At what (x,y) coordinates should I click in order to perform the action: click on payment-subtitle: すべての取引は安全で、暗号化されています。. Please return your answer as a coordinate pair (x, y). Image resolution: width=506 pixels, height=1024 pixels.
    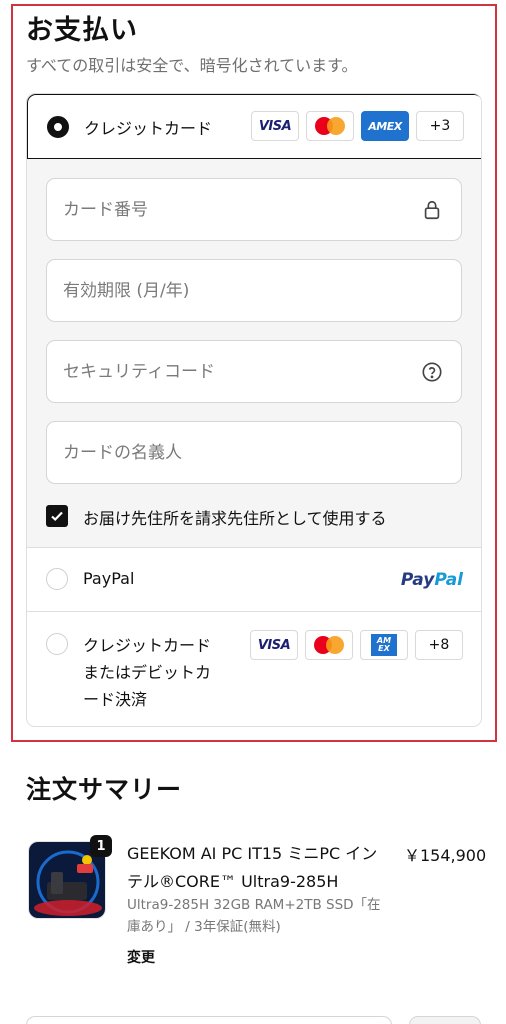
    Looking at the image, I should click on (192, 65).